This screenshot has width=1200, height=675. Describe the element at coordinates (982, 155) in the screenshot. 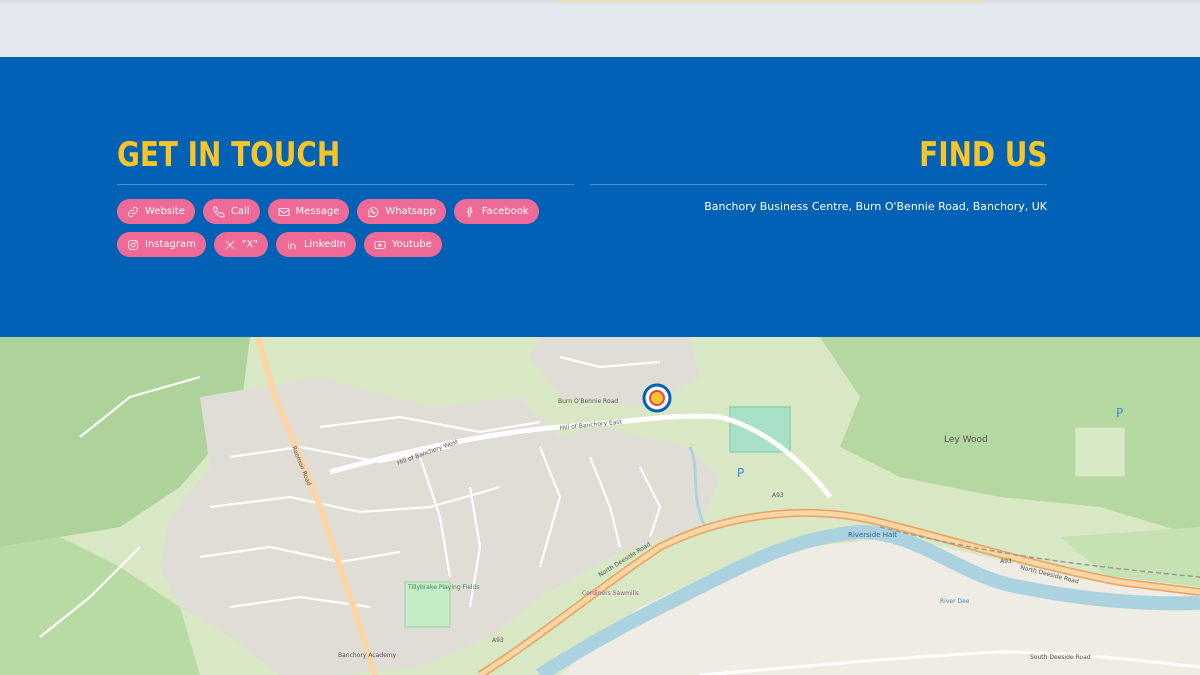

I see `find-us-heading: FIND US` at that location.